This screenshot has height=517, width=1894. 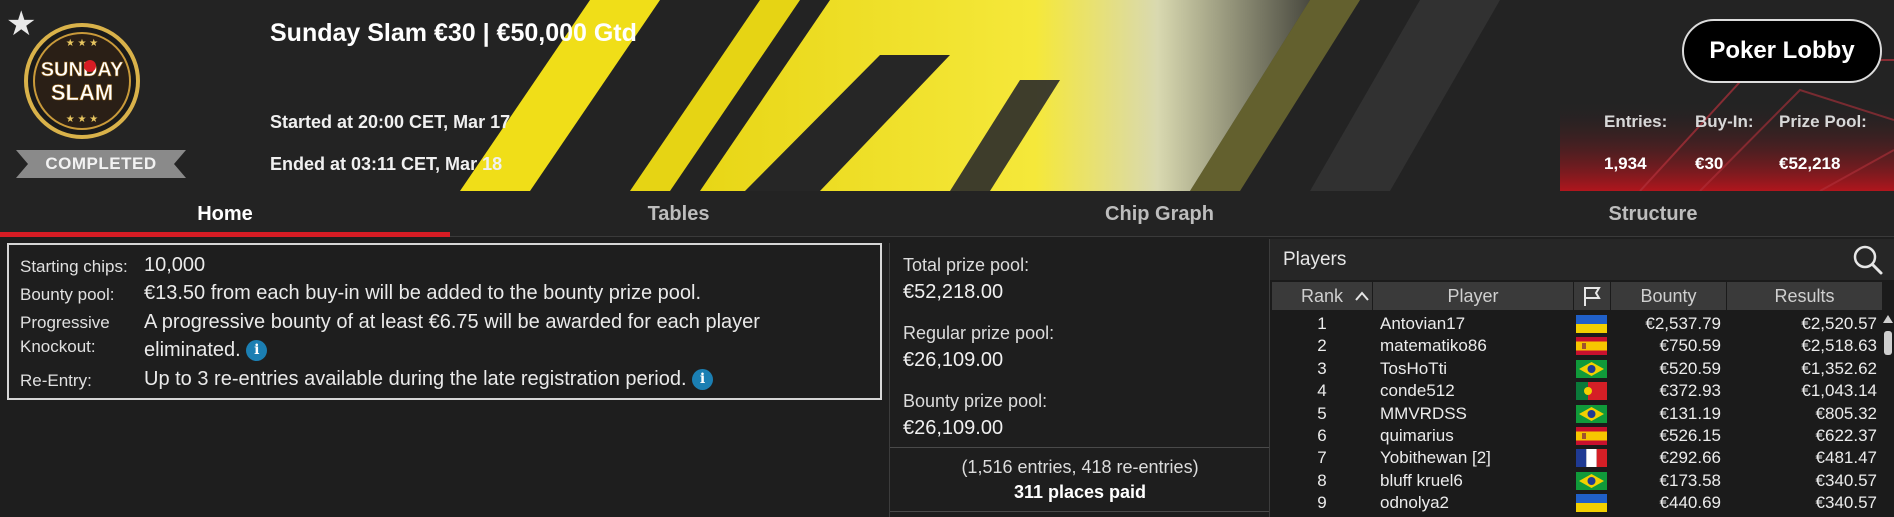 I want to click on table-row: 2 matematiko86 €750.59 €2,518.63, so click(x=1576, y=346).